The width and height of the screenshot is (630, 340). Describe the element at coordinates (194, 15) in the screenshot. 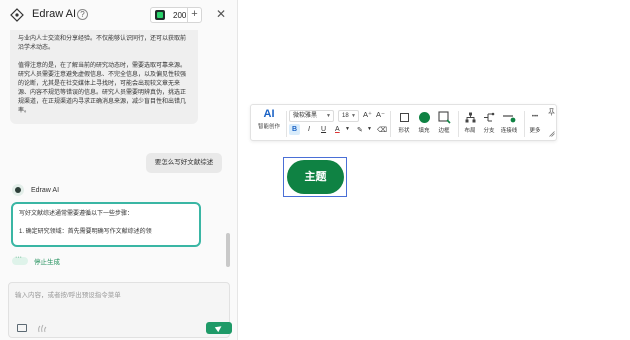

I see `add-credits-button: +` at that location.